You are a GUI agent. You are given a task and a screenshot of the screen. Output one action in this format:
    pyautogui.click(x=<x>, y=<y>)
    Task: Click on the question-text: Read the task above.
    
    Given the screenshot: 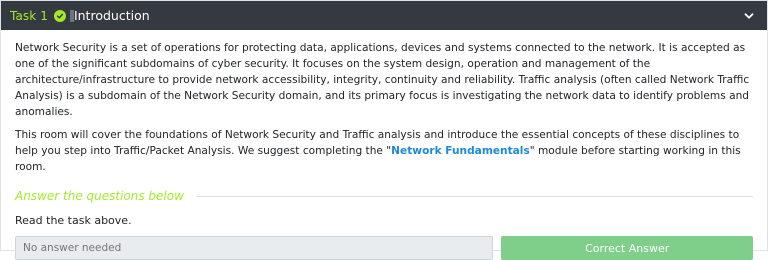 What is the action you would take?
    pyautogui.click(x=73, y=220)
    